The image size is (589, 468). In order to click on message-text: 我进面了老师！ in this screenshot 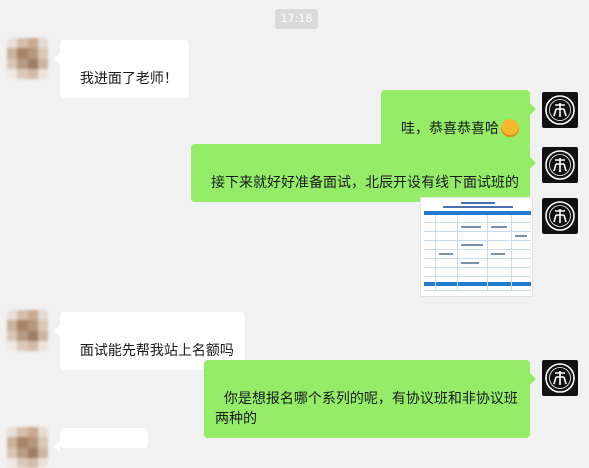, I will do `click(128, 79)`.